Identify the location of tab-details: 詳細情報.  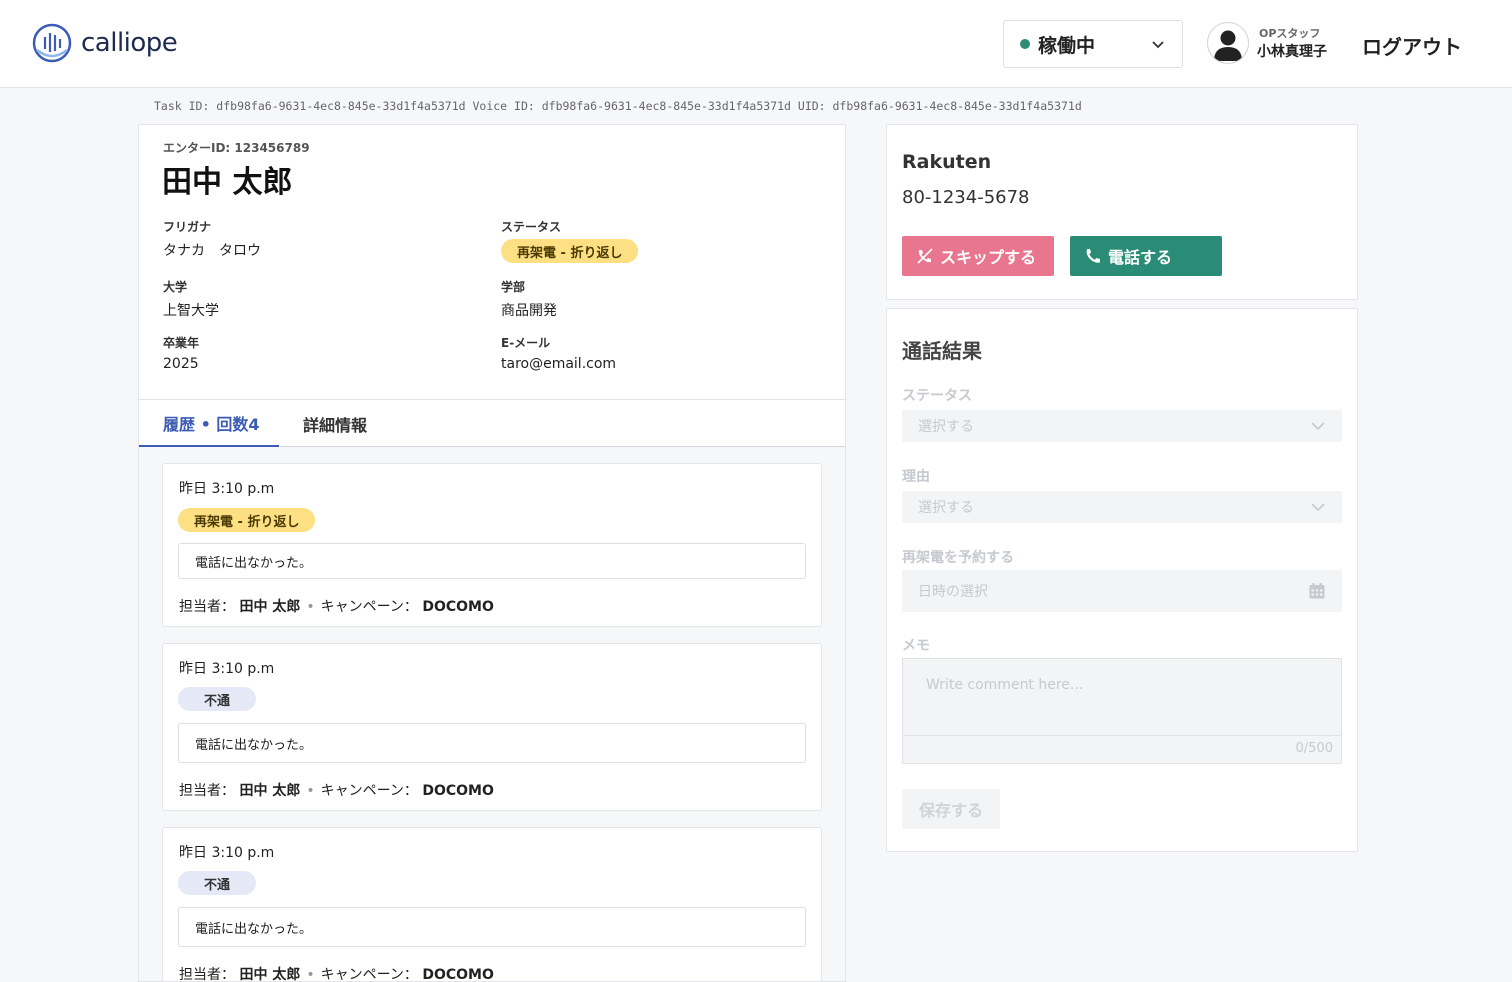
(335, 423).